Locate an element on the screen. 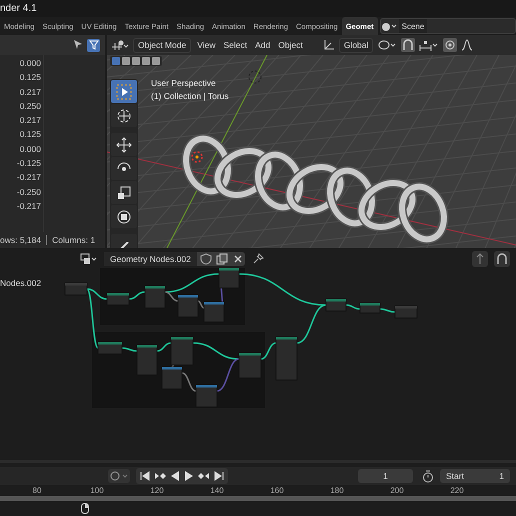 Image resolution: width=516 pixels, height=516 pixels. prev-keyframe-icon is located at coordinates (160, 476).